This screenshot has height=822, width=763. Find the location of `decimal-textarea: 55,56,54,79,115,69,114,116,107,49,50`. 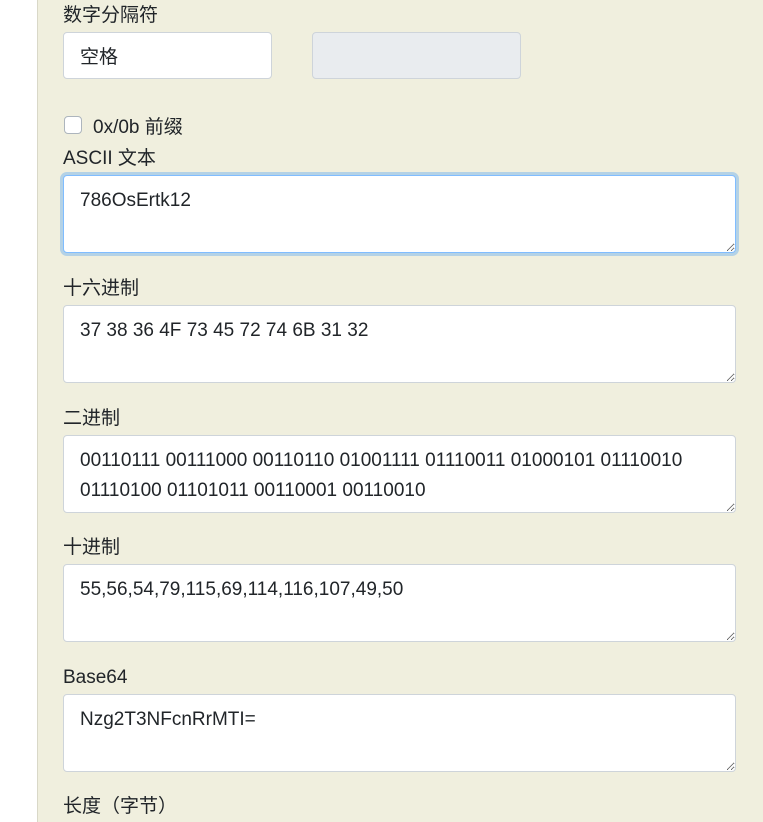

decimal-textarea: 55,56,54,79,115,69,114,116,107,49,50 is located at coordinates (399, 603).